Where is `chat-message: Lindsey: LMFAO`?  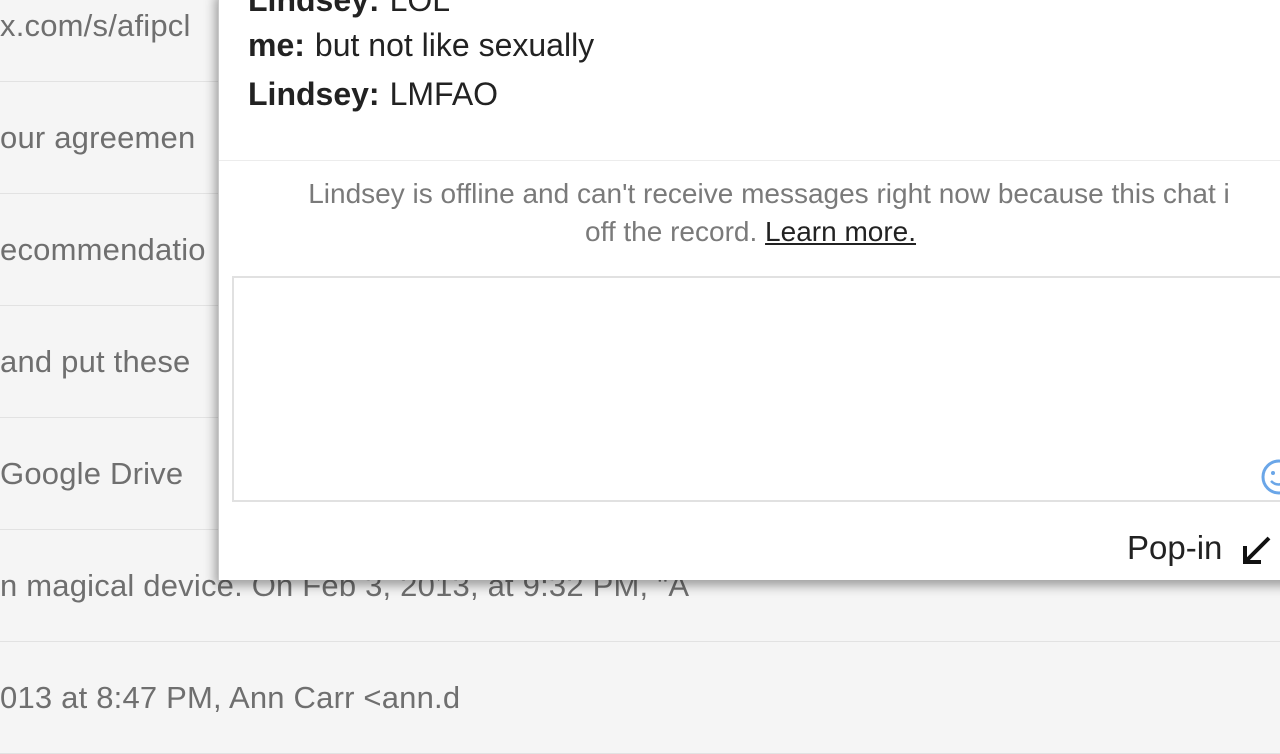
chat-message: Lindsey: LMFAO is located at coordinates (373, 94).